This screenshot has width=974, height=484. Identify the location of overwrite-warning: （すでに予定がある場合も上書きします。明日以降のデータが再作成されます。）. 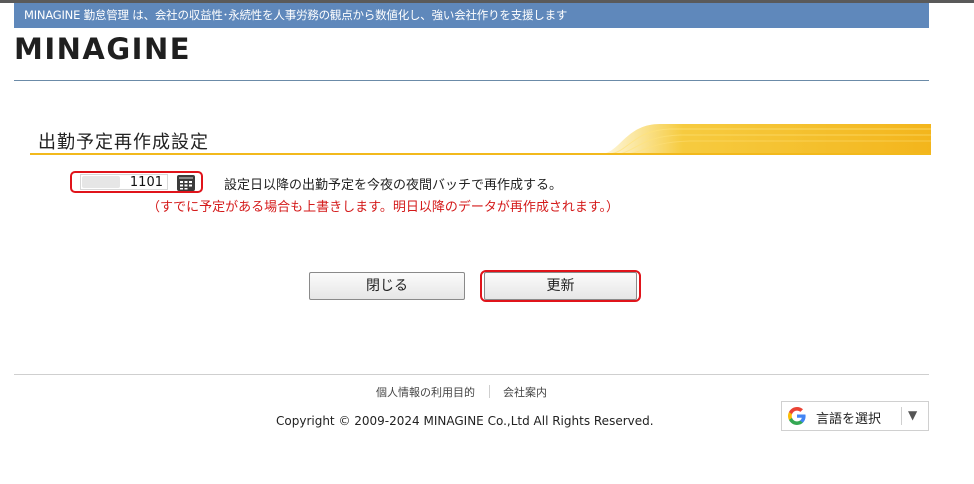
(383, 207).